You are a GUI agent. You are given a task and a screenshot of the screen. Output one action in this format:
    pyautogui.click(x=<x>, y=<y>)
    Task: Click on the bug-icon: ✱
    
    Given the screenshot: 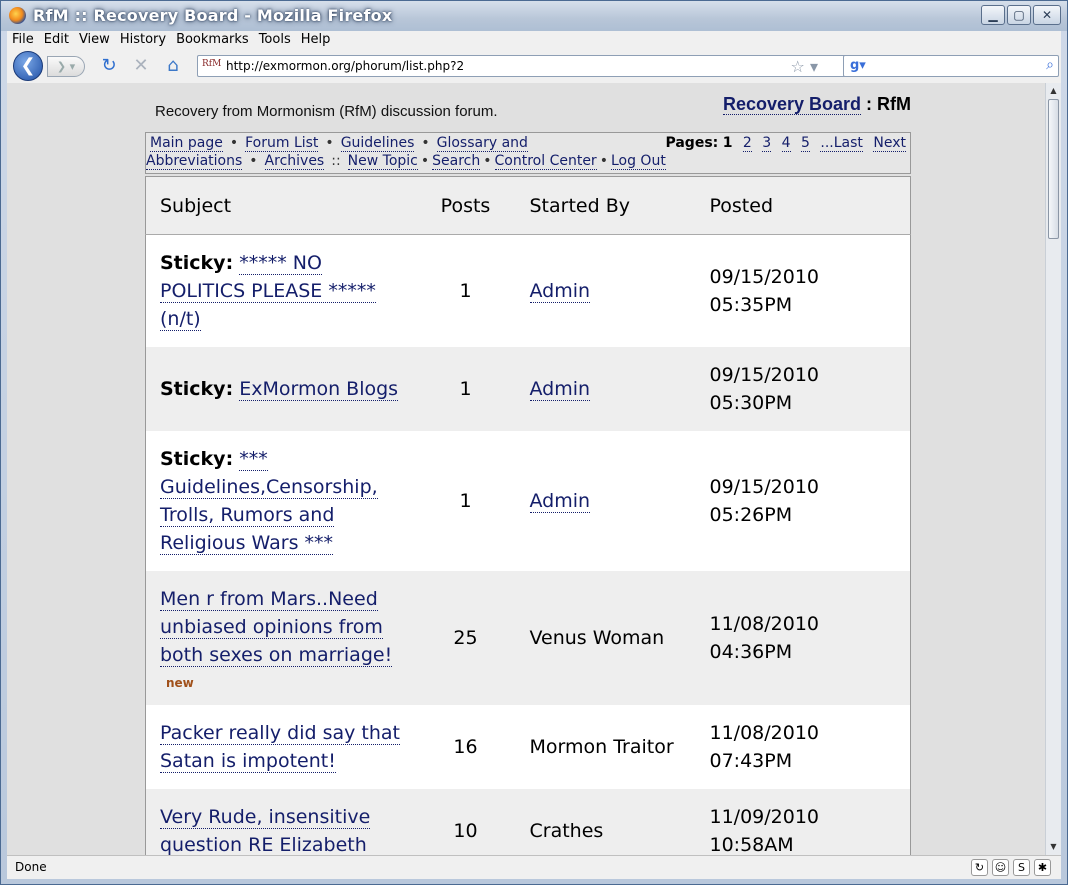 What is the action you would take?
    pyautogui.click(x=1042, y=867)
    